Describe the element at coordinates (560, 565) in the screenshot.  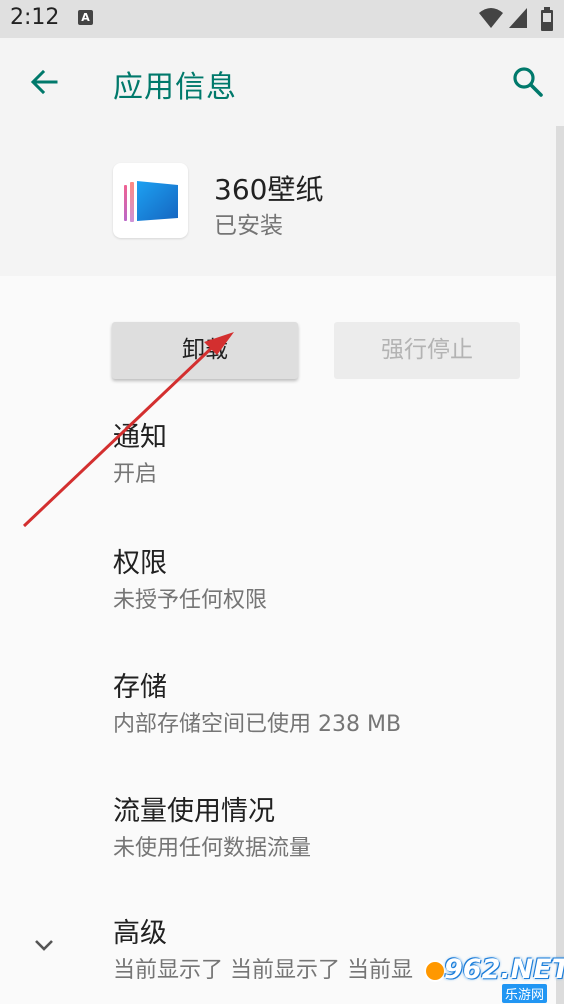
I see `scrollbar` at that location.